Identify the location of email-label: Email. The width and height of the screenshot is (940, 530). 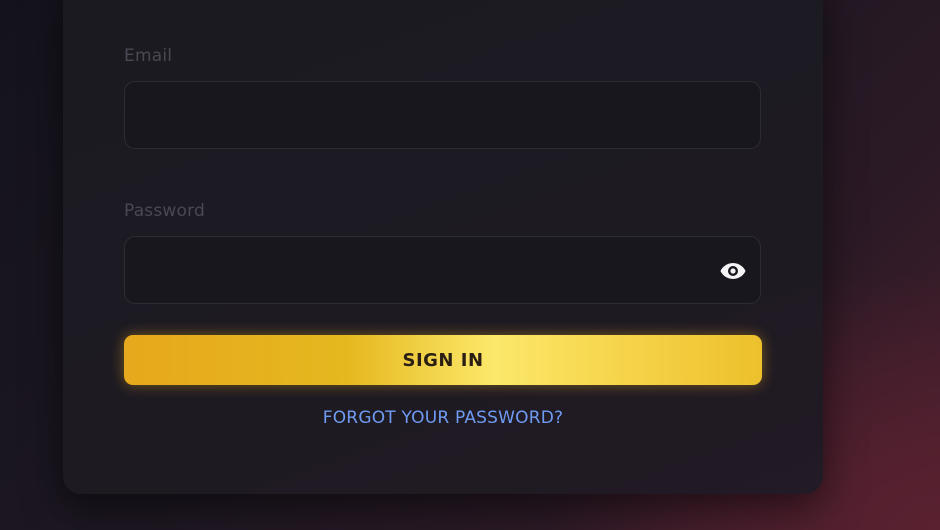
(148, 56).